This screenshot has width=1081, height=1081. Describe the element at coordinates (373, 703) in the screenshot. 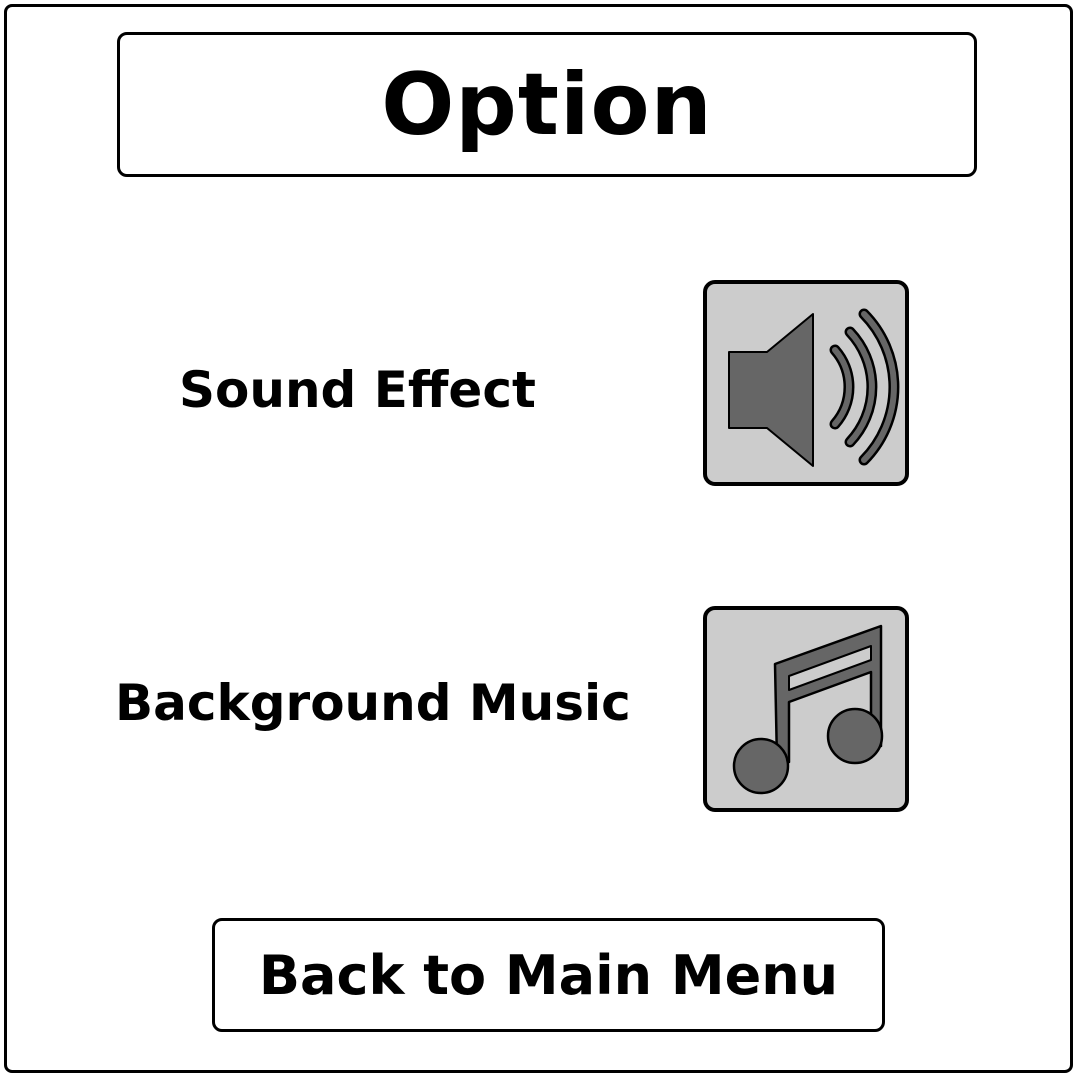

I see `background-music-label: Background Music` at that location.